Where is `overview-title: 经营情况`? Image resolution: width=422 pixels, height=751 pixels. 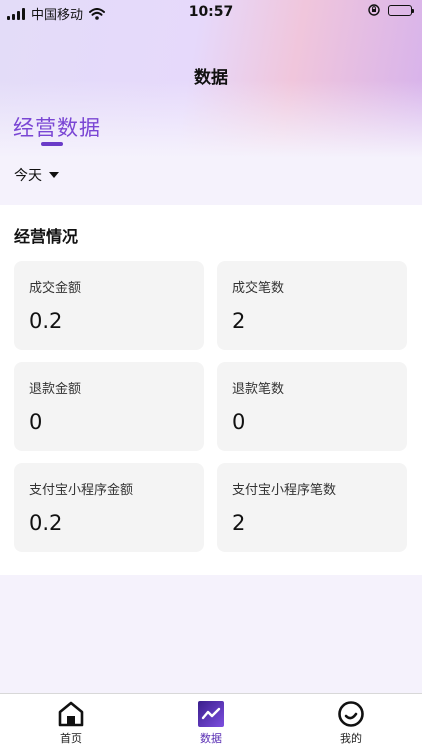
overview-title: 经营情况 is located at coordinates (46, 236).